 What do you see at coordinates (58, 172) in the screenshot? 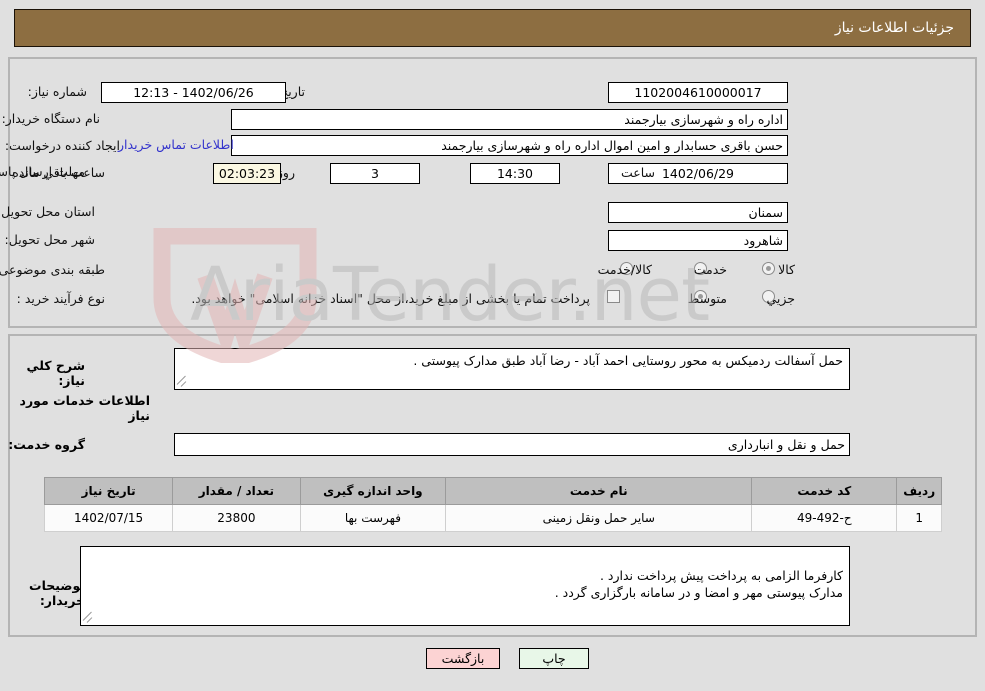
I see `remaining-label: ساعت باقي مانده` at bounding box center [58, 172].